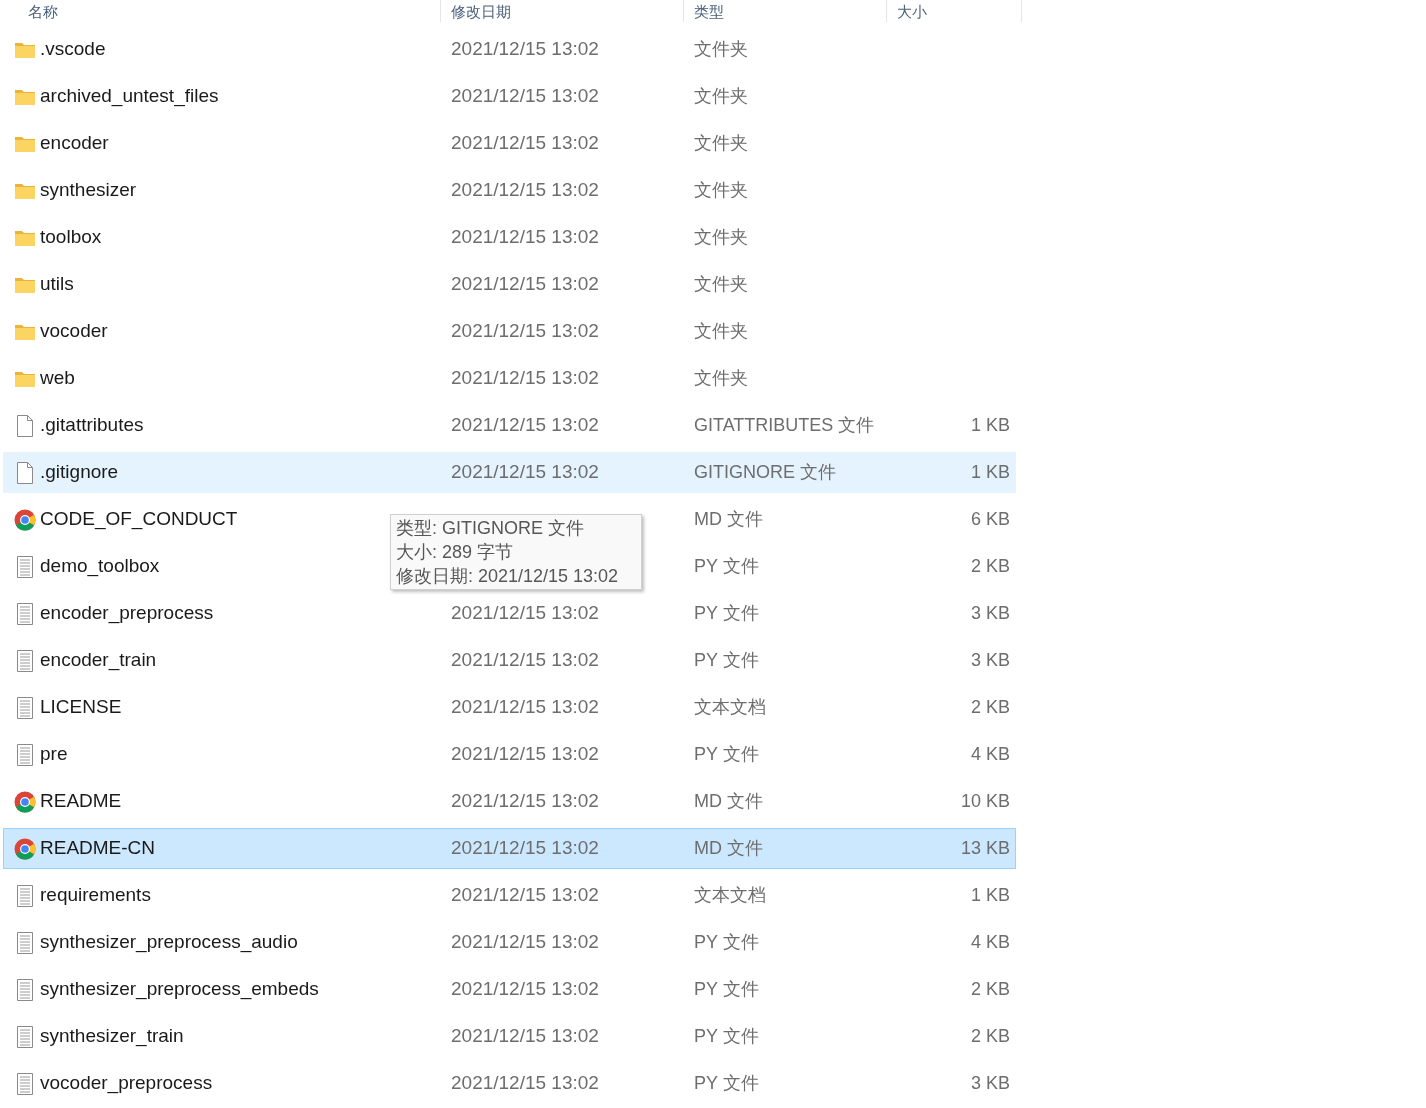  Describe the element at coordinates (73, 49) in the screenshot. I see `file-name: .vscode` at that location.